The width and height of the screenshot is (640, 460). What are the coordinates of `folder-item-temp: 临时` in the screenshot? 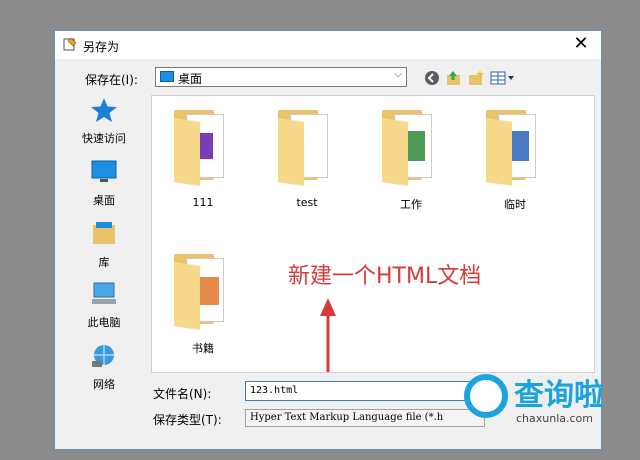 It's located at (515, 159).